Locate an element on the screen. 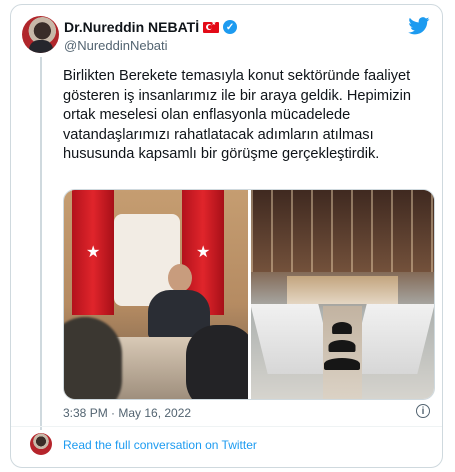  tweet-timestamp: 3:38 PM · May 16, 2022 is located at coordinates (127, 413).